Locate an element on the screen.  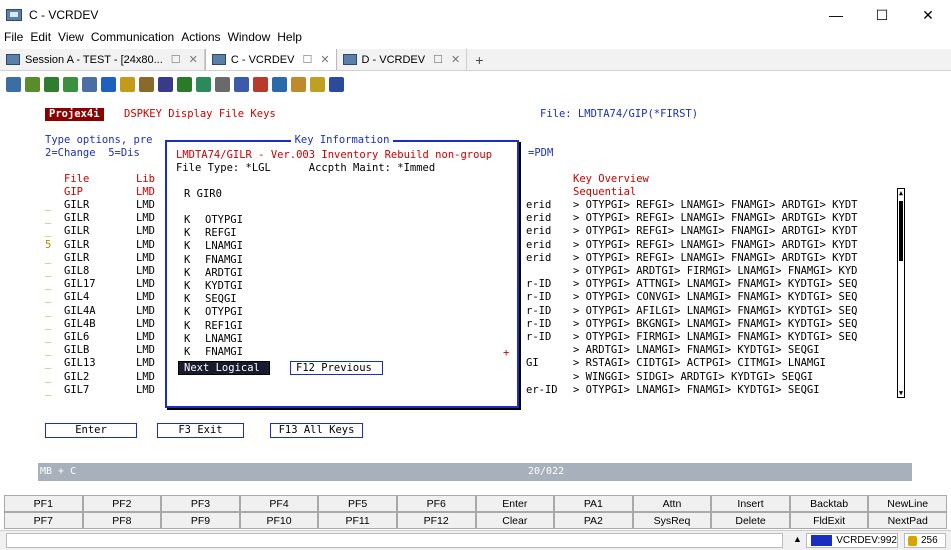
f13-all-keys-button: F13 All Keys is located at coordinates (316, 430).